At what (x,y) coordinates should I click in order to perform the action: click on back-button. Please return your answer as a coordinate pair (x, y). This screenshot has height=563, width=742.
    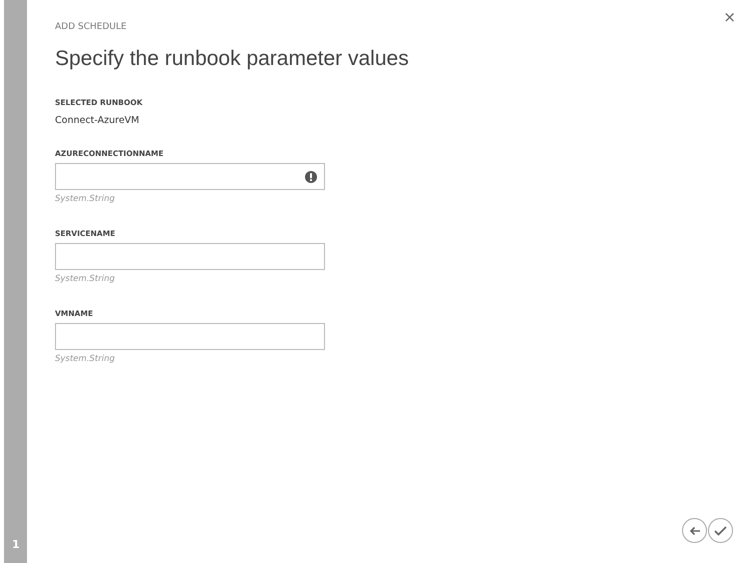
    Looking at the image, I should click on (694, 530).